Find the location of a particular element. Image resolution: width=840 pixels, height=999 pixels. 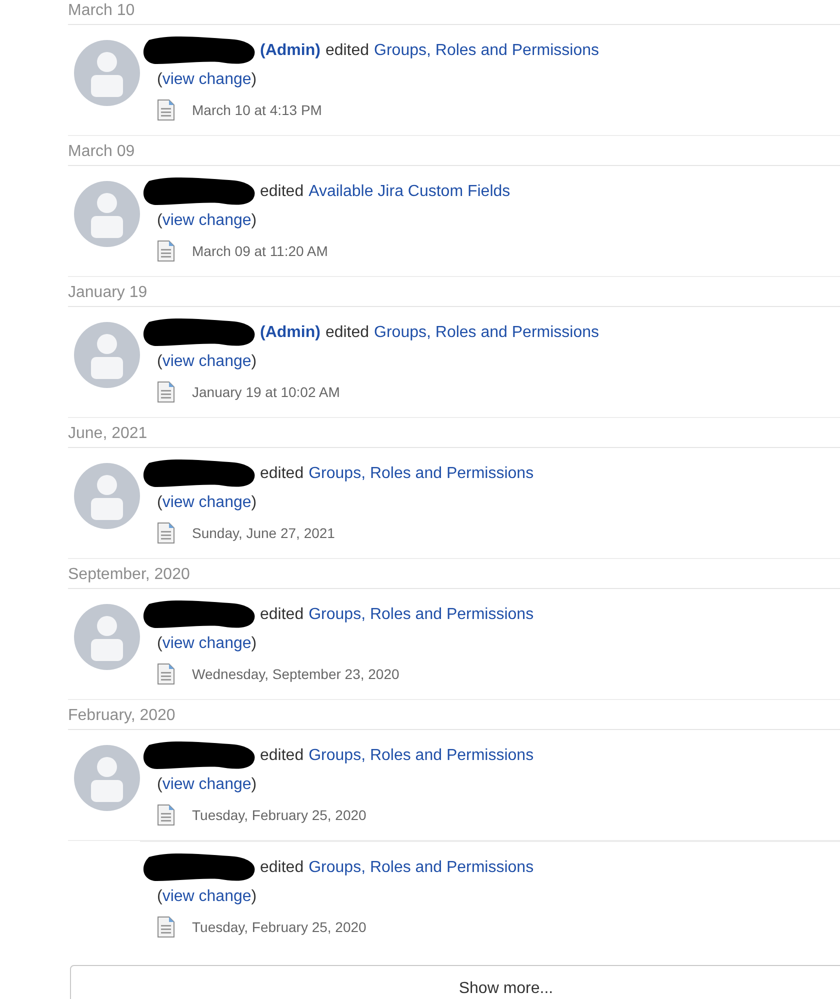

timestamp: Sunday, June 27, 2021 is located at coordinates (263, 533).